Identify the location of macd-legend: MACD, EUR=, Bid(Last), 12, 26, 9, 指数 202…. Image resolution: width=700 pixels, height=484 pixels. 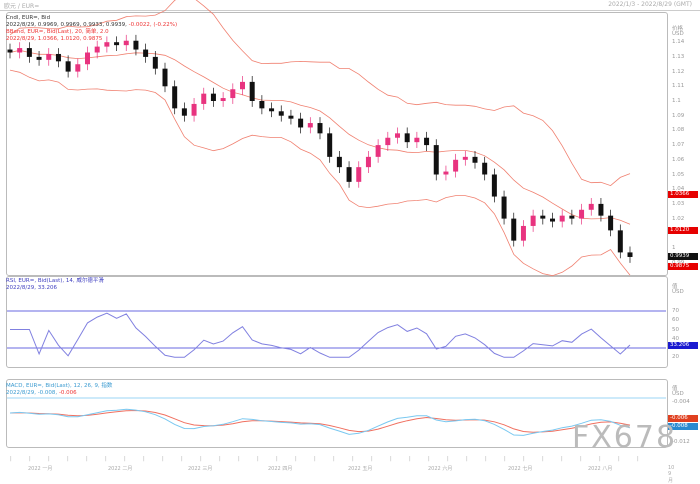
(59, 390).